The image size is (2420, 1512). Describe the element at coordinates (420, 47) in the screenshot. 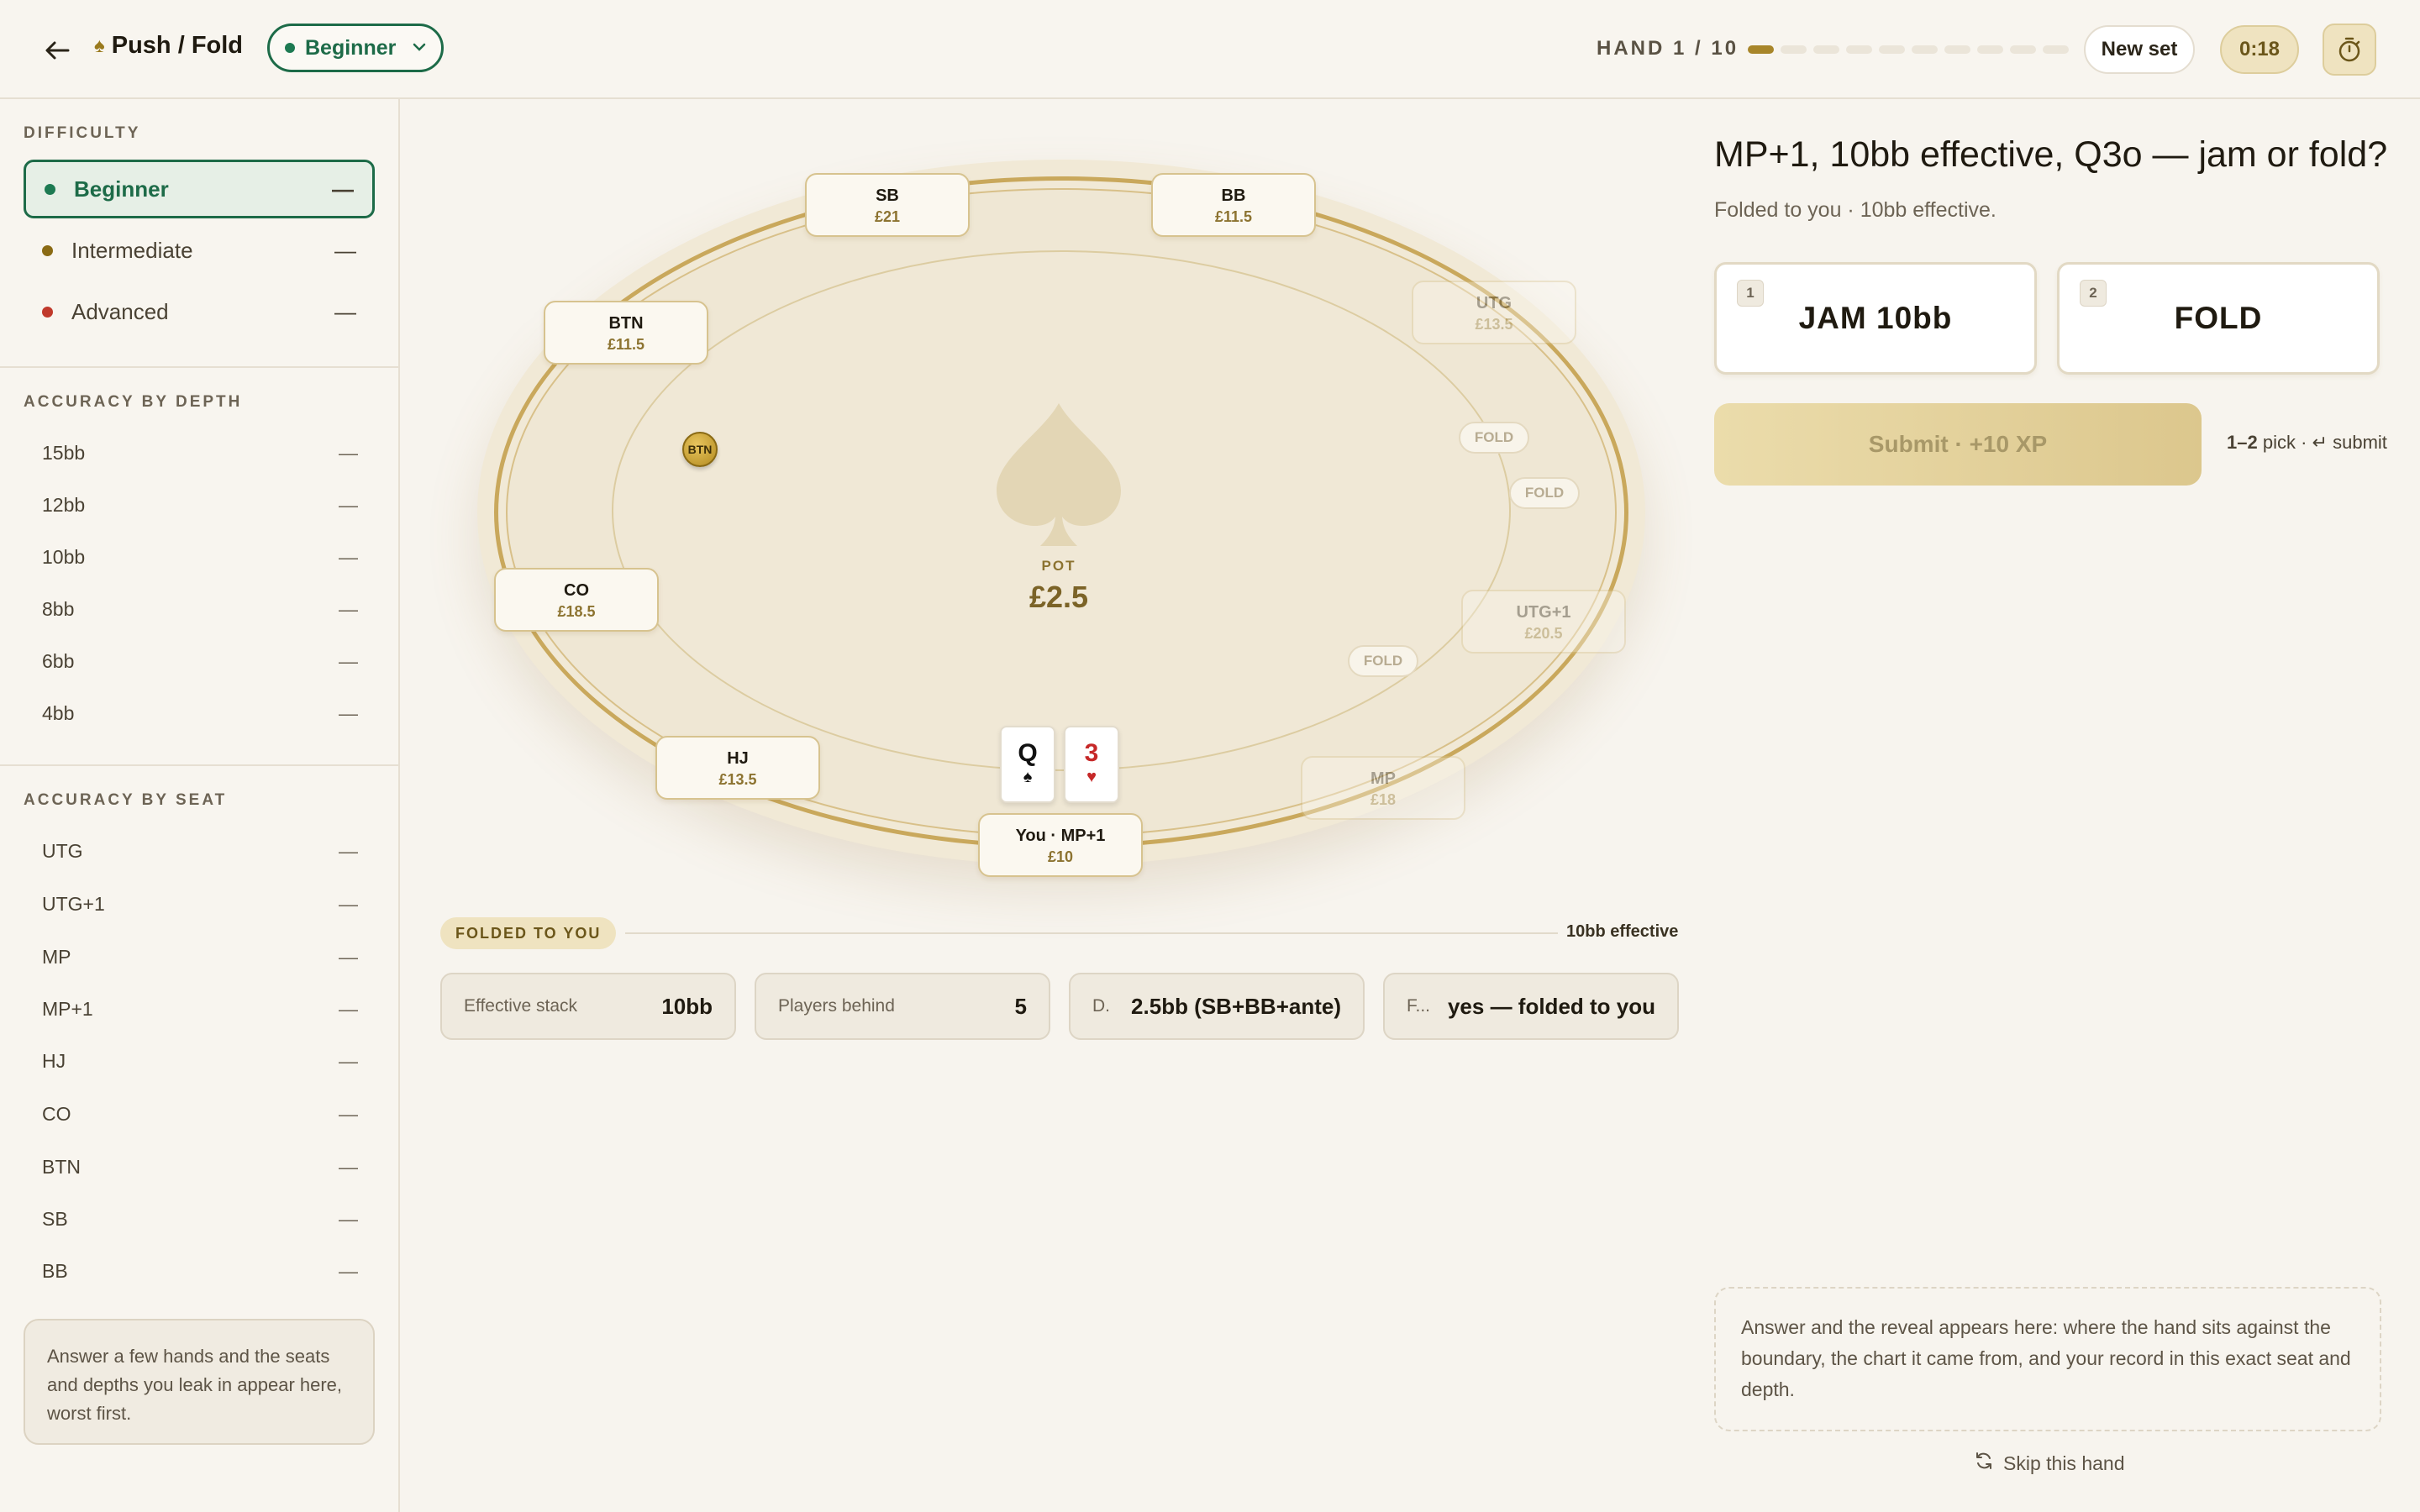

I see `chevron-down-icon` at that location.